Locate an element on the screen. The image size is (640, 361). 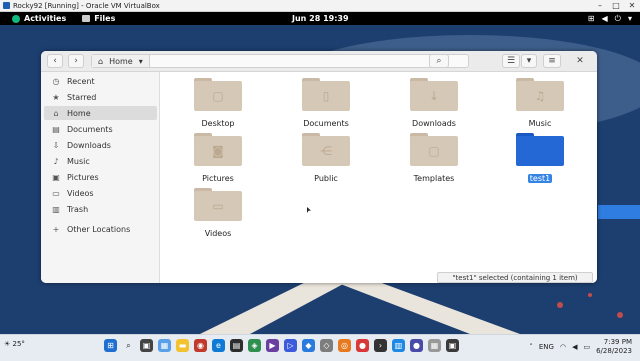
top-bar-clock: Jun 28 19:39 is located at coordinates (320, 18).